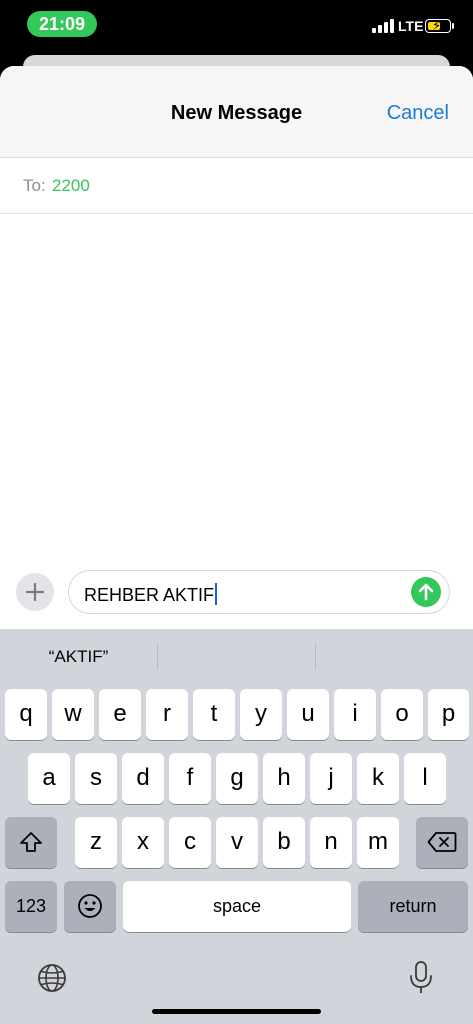 The image size is (473, 1024). What do you see at coordinates (237, 778) in the screenshot?
I see `key-g: g` at bounding box center [237, 778].